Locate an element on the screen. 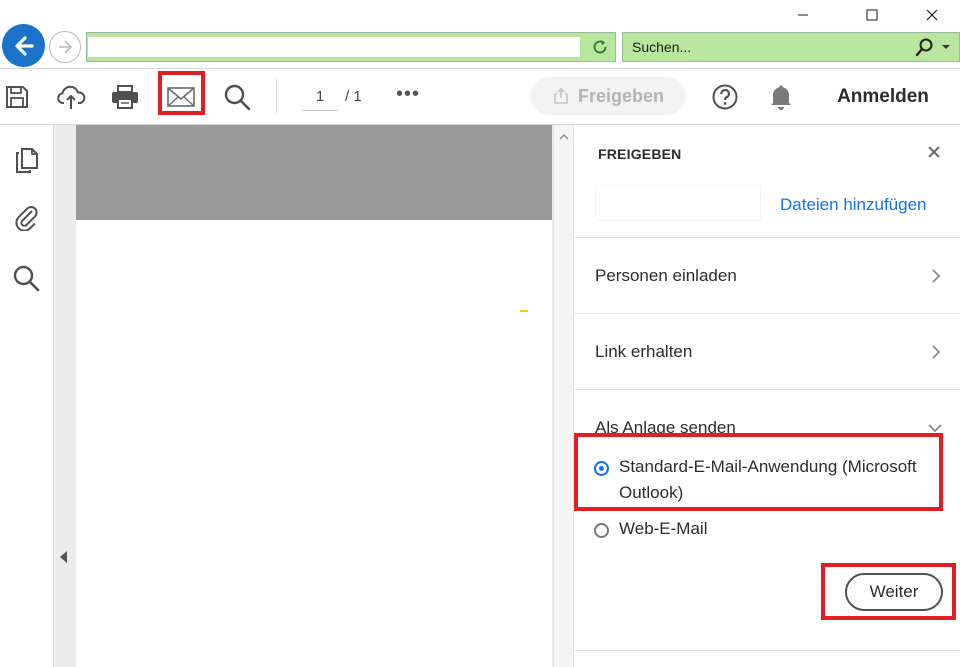  radio-default-mail is located at coordinates (601, 468).